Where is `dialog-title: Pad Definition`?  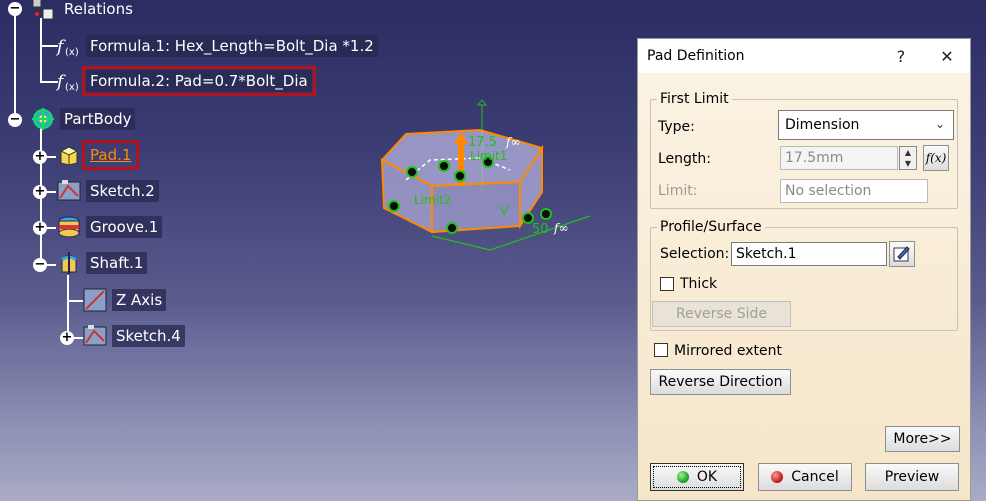 dialog-title: Pad Definition is located at coordinates (696, 56).